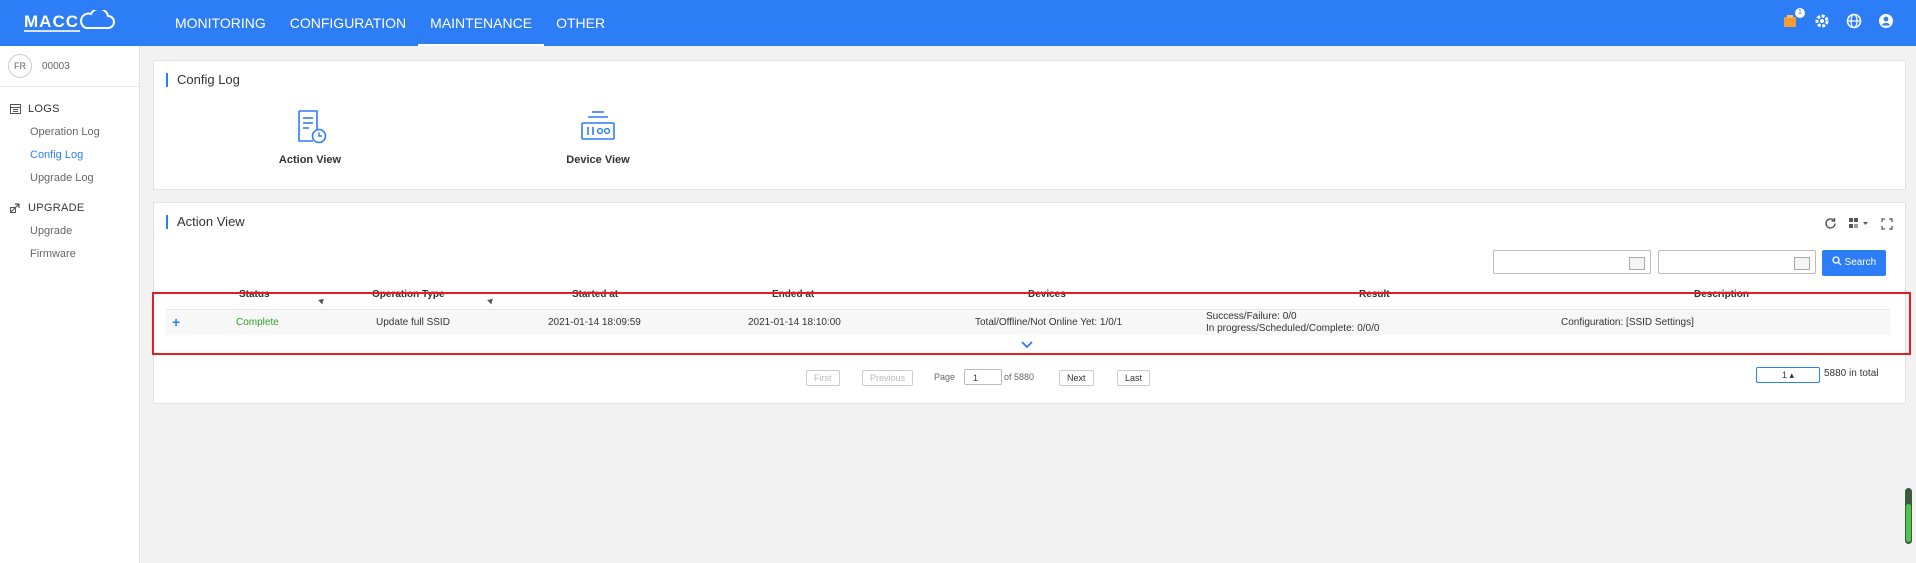 This screenshot has height=563, width=1916. I want to click on sidebar-section-upgrade: UPGRADE, so click(69, 208).